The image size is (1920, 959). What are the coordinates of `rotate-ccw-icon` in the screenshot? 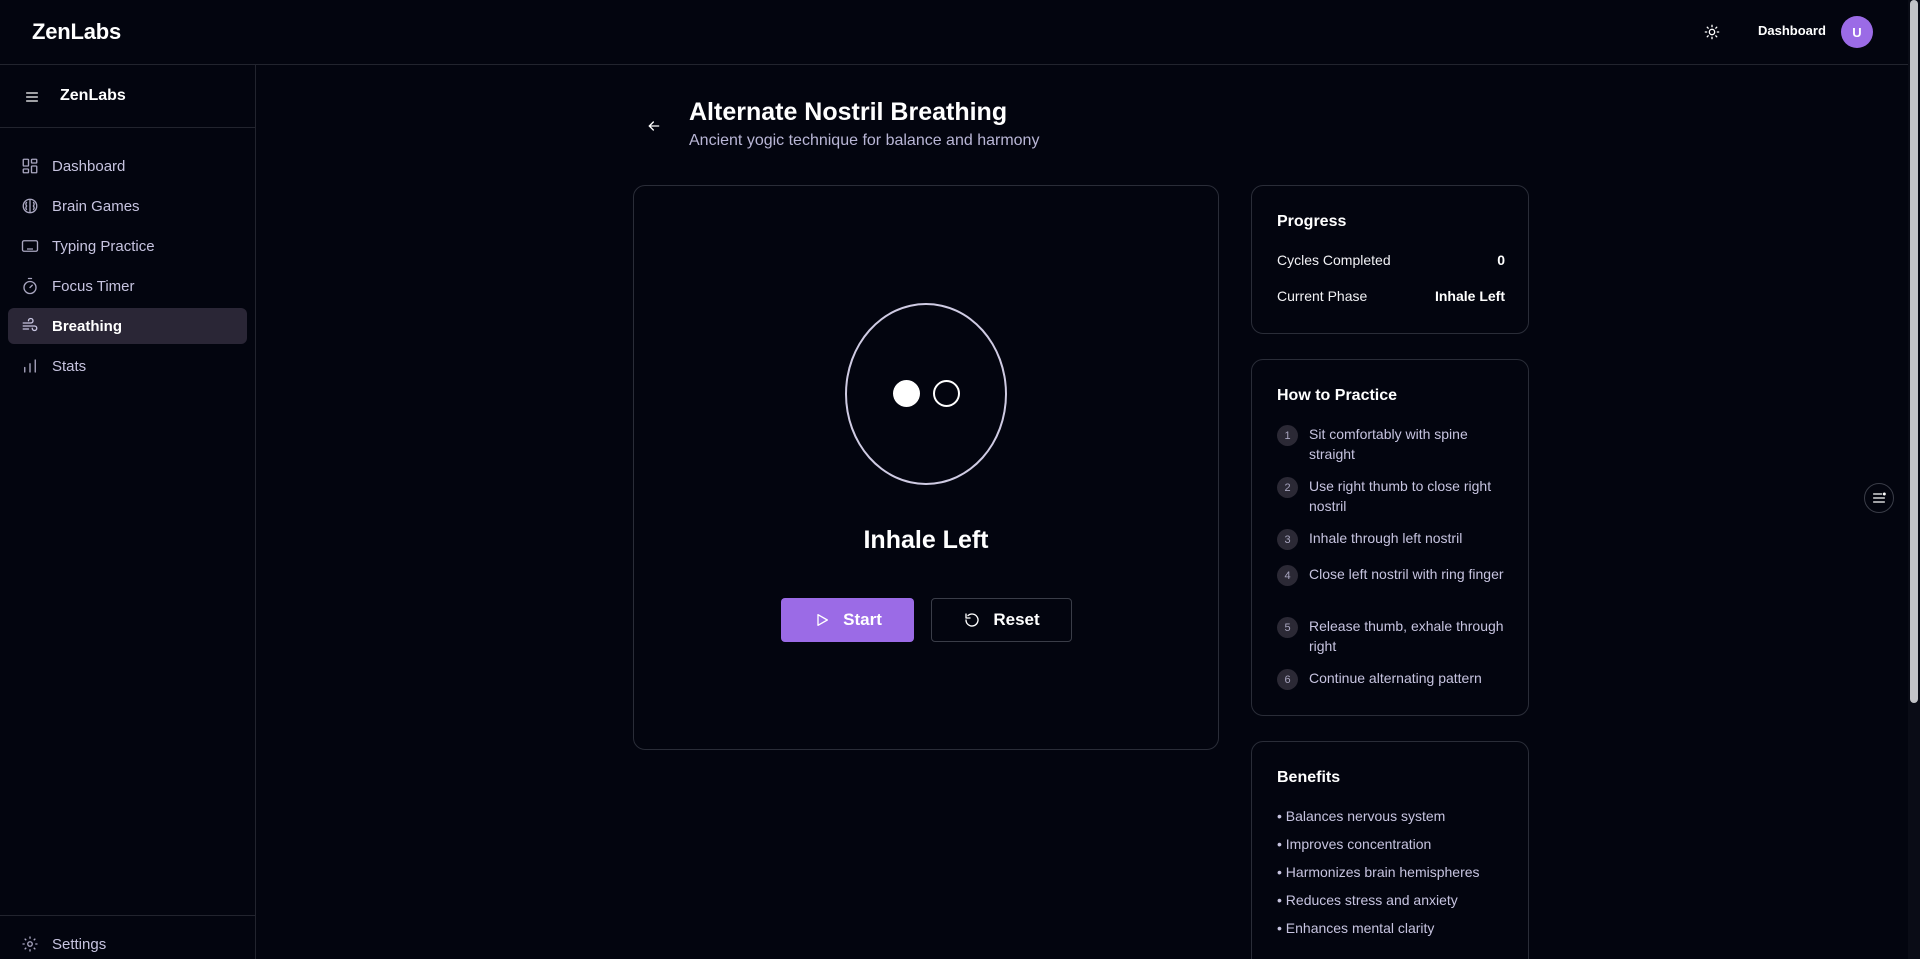 It's located at (972, 620).